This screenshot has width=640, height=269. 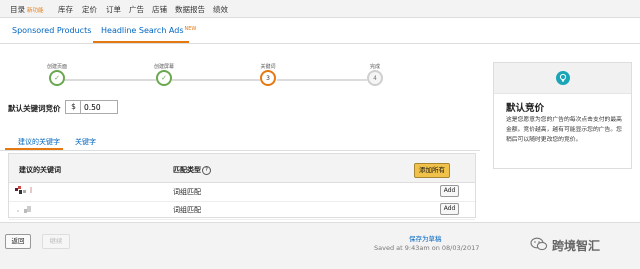 What do you see at coordinates (425, 238) in the screenshot?
I see `save-draft-link: 保存为草稿` at bounding box center [425, 238].